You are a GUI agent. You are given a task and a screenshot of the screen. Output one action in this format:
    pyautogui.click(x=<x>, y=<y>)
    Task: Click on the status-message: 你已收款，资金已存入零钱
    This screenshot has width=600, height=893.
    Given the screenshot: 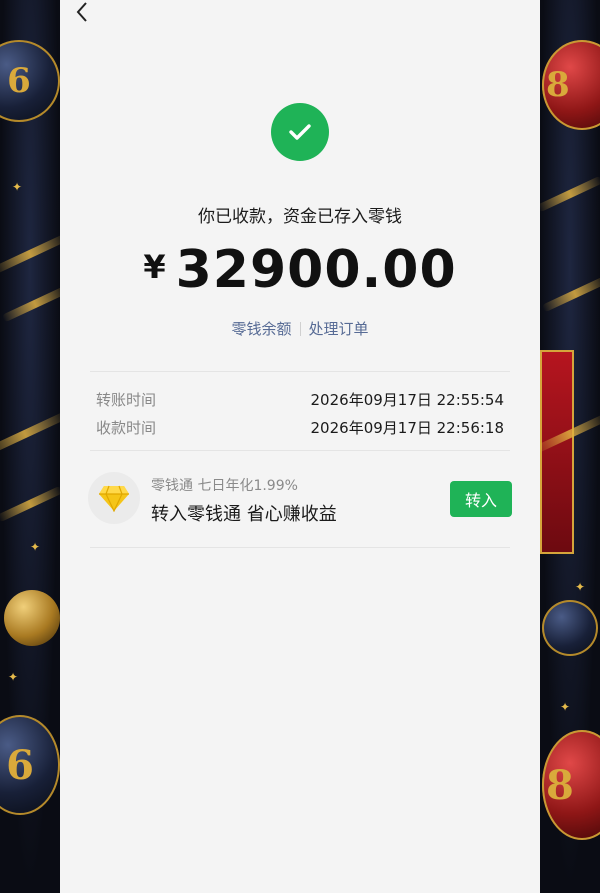 What is the action you would take?
    pyautogui.click(x=300, y=217)
    